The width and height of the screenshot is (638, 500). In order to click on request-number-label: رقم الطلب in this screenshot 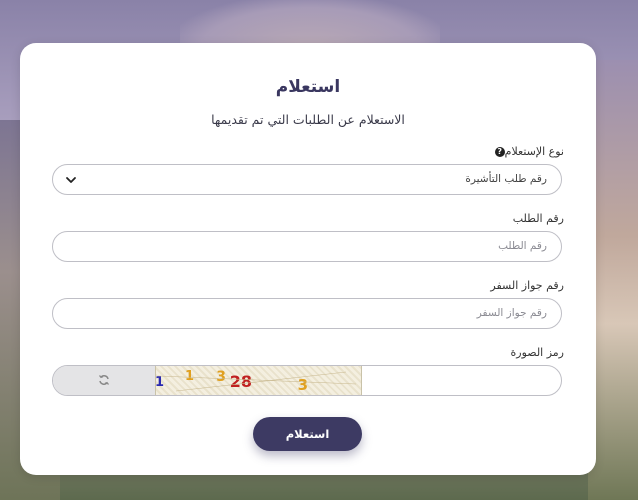, I will do `click(538, 218)`.